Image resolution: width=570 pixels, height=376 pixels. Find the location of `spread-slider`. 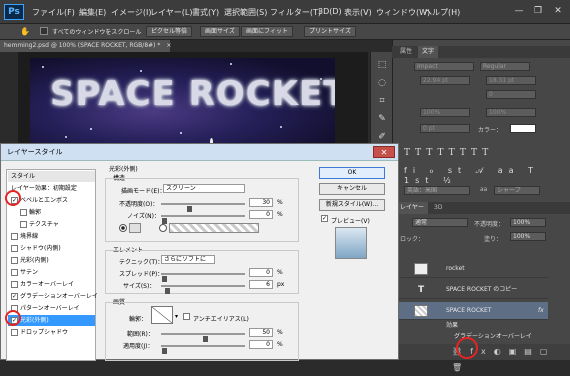

spread-slider is located at coordinates (203, 277).